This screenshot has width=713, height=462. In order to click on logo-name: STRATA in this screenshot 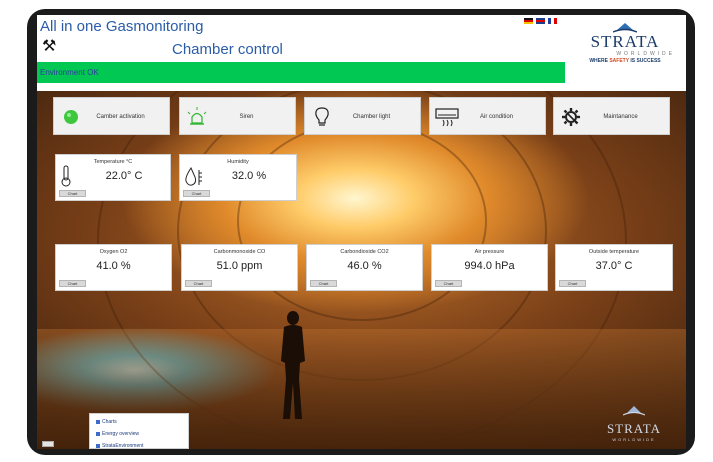, I will do `click(625, 41)`.